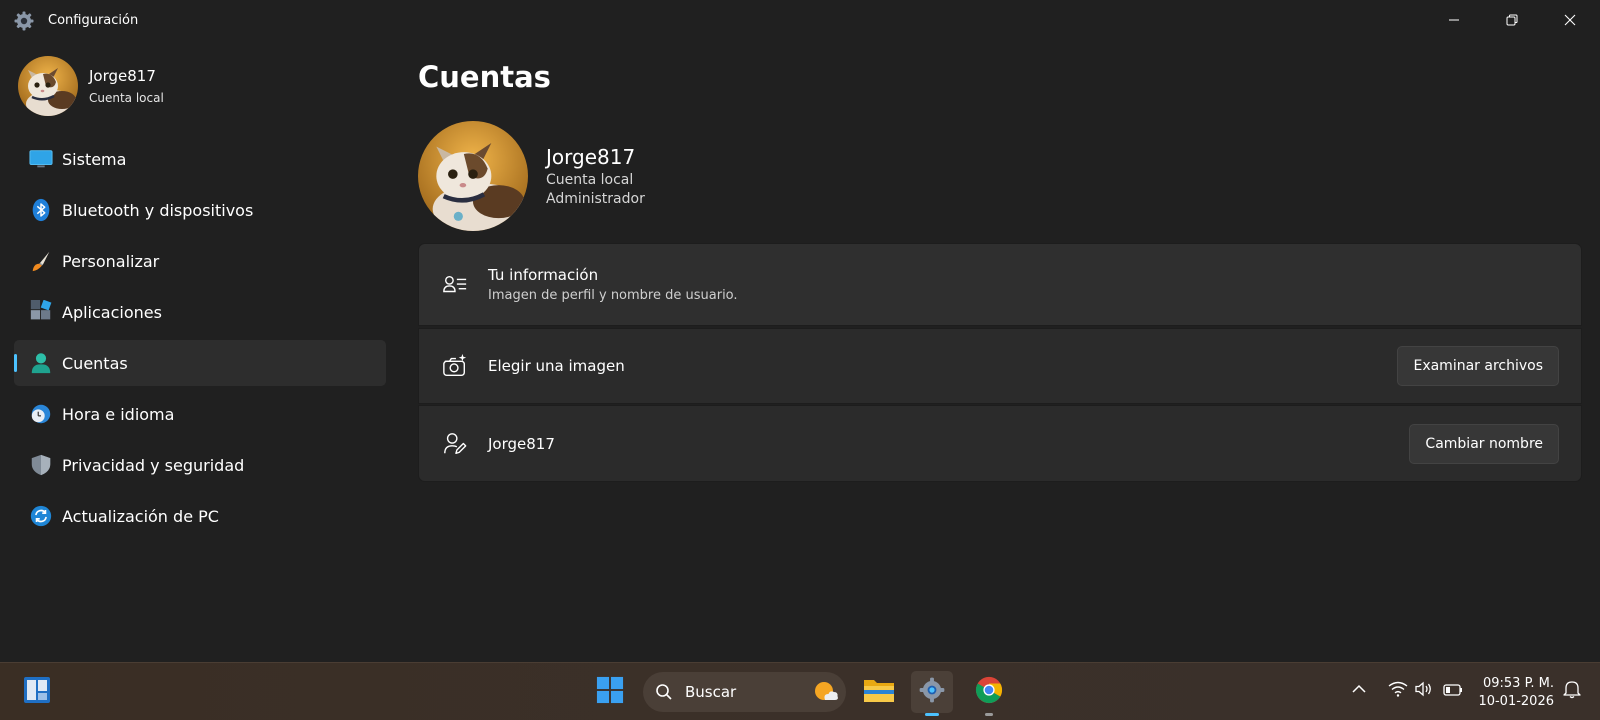  I want to click on chrome-button, so click(989, 693).